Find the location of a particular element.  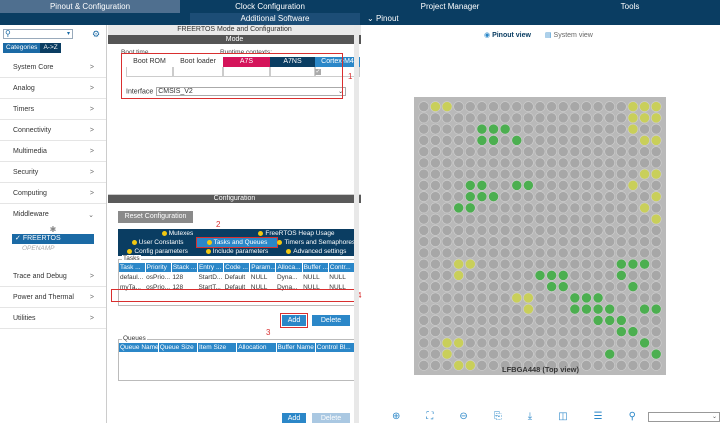

table-header: Buffer Name is located at coordinates (296, 347).